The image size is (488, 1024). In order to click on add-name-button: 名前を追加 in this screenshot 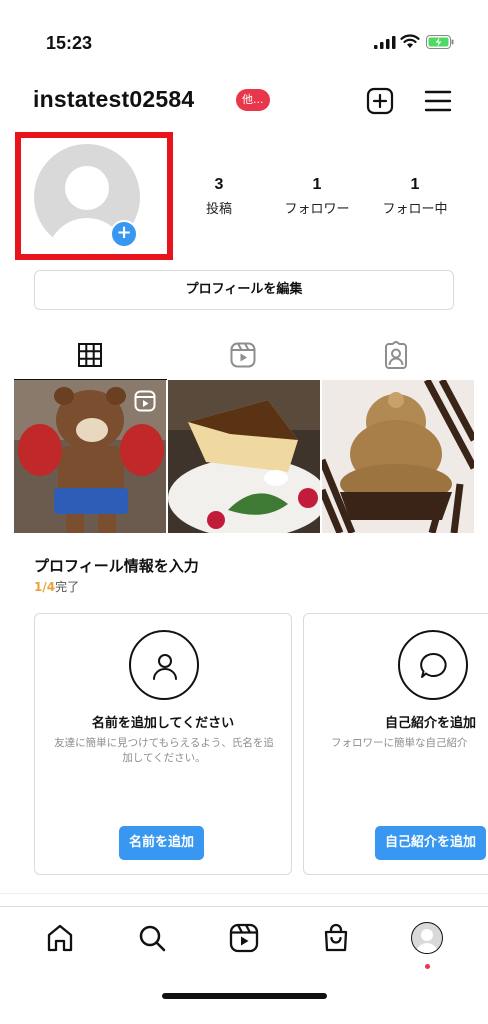, I will do `click(162, 843)`.